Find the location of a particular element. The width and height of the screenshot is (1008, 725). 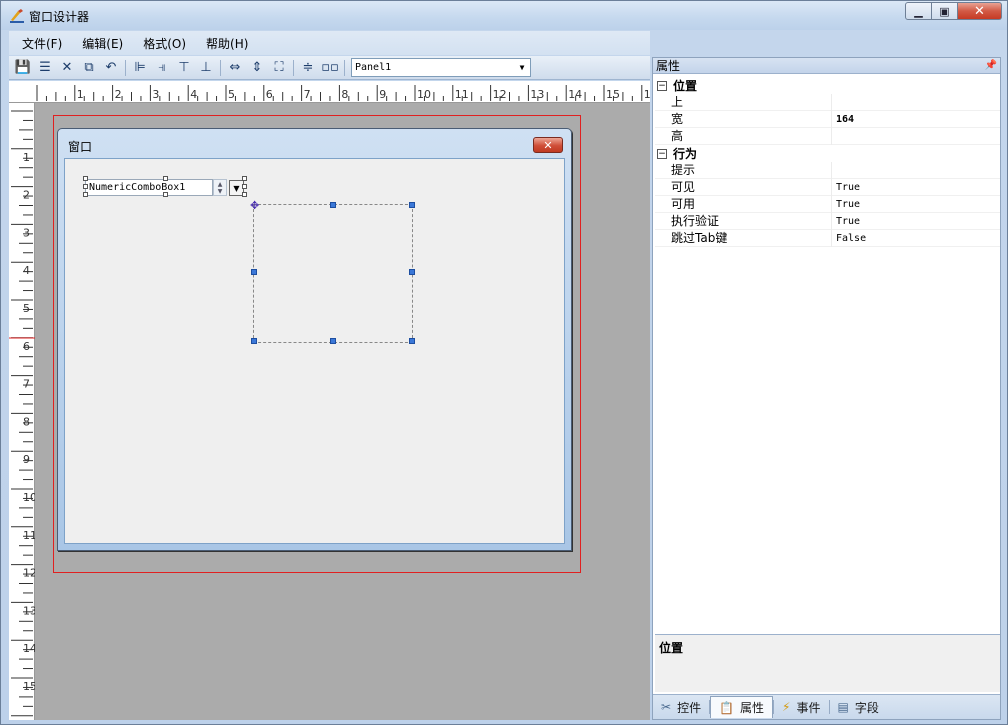

horizontal-ruler-ticks: 12345678910111213141516 is located at coordinates (347, 93).